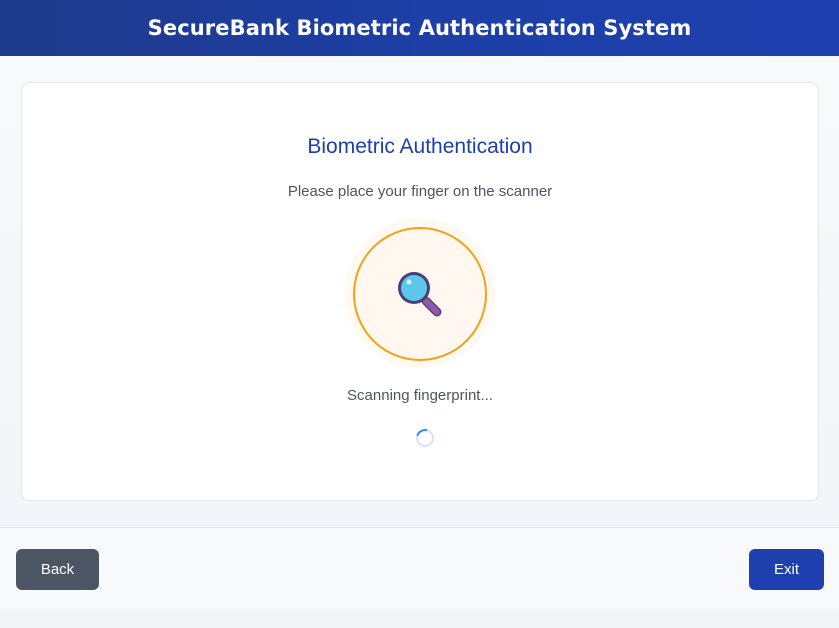  I want to click on auth-title: Biometric Authentication, so click(420, 146).